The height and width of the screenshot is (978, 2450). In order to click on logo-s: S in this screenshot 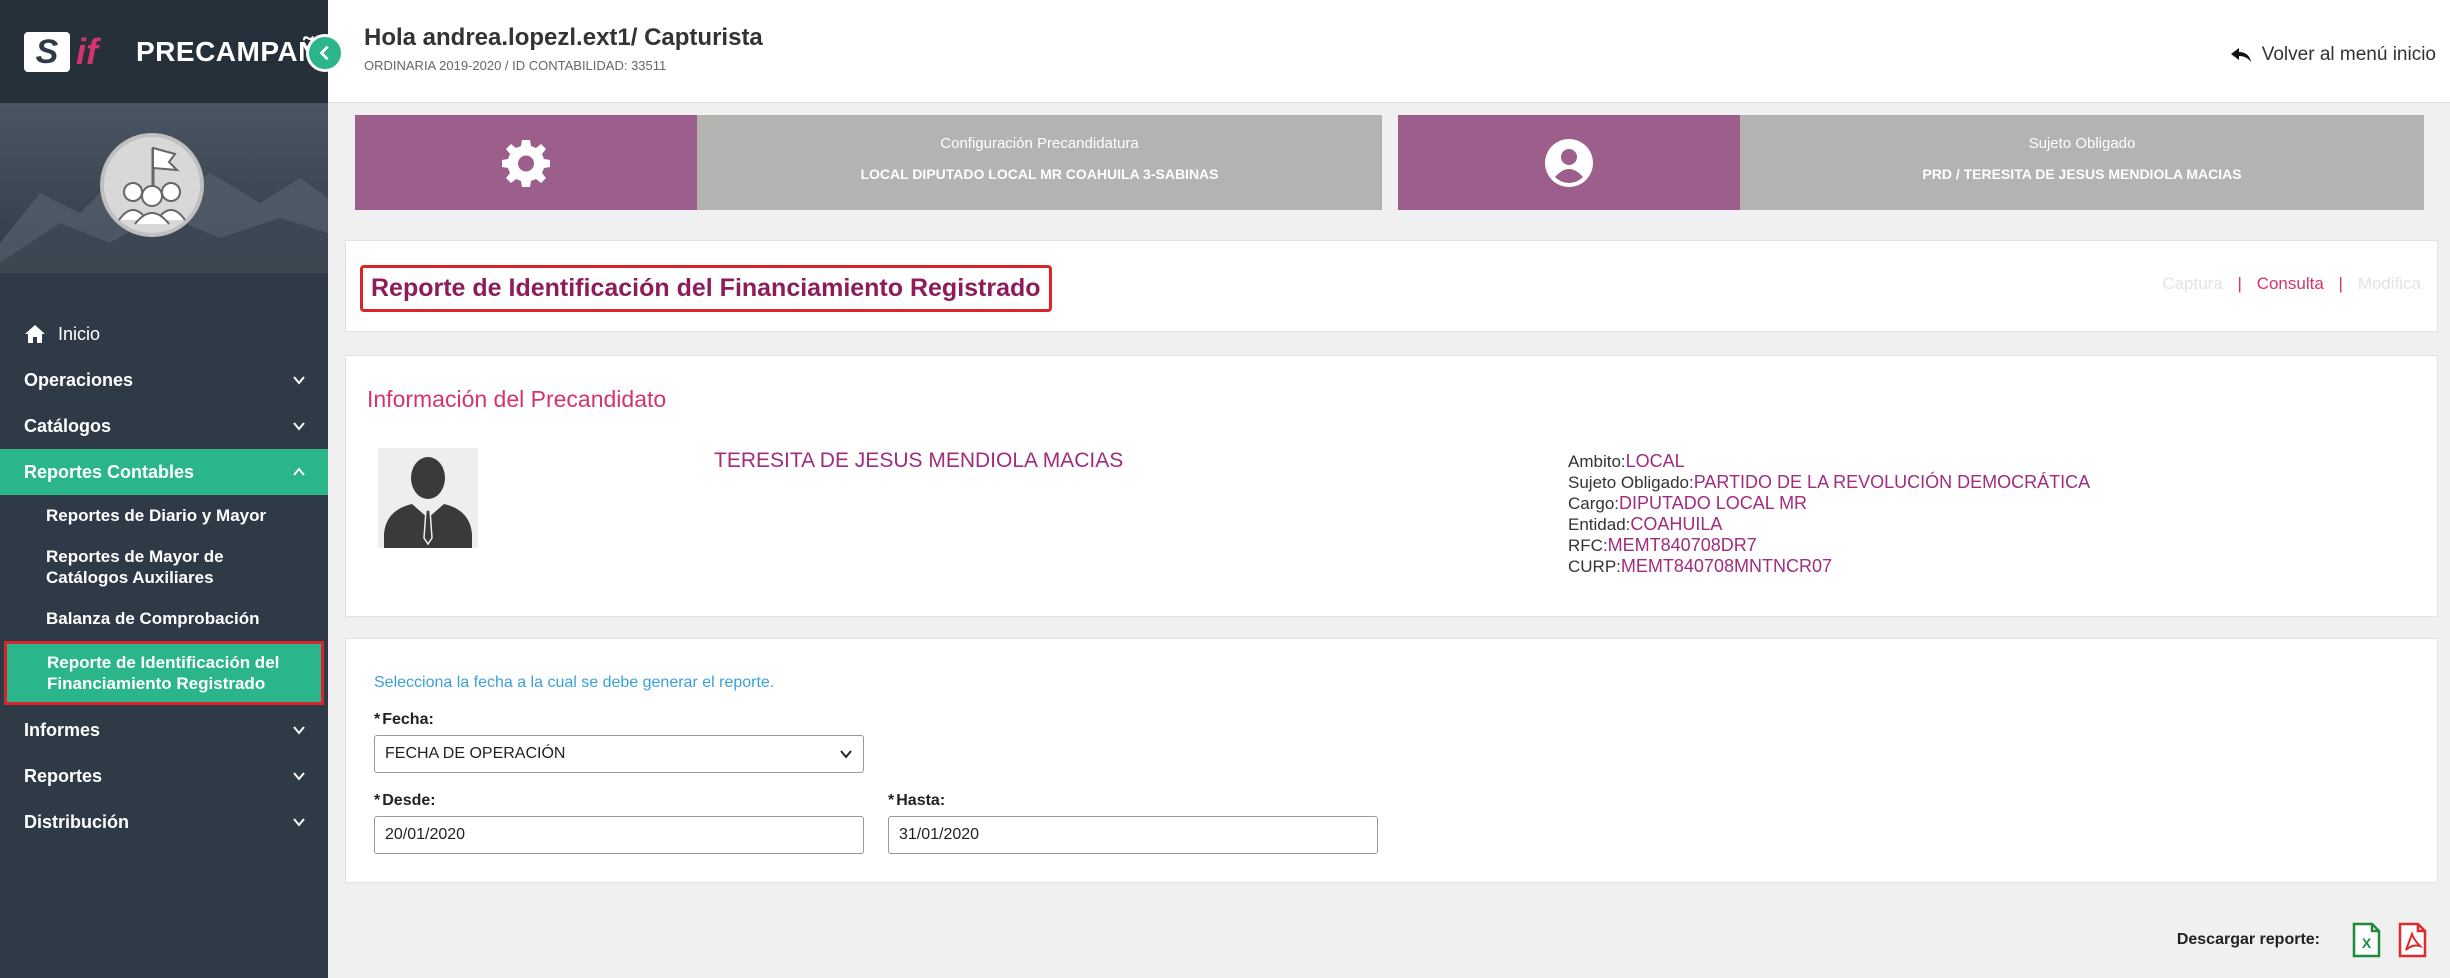, I will do `click(47, 51)`.